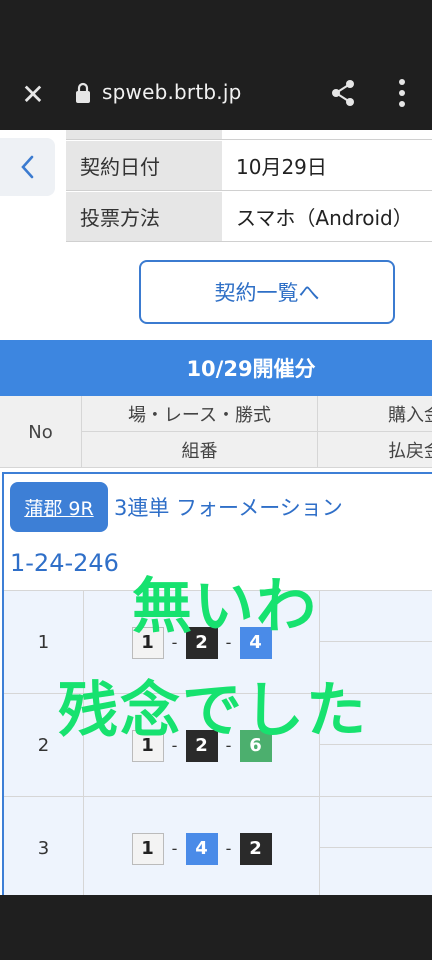  I want to click on browser-toolbar: ✕ spweb.brtb.jp, so click(216, 95).